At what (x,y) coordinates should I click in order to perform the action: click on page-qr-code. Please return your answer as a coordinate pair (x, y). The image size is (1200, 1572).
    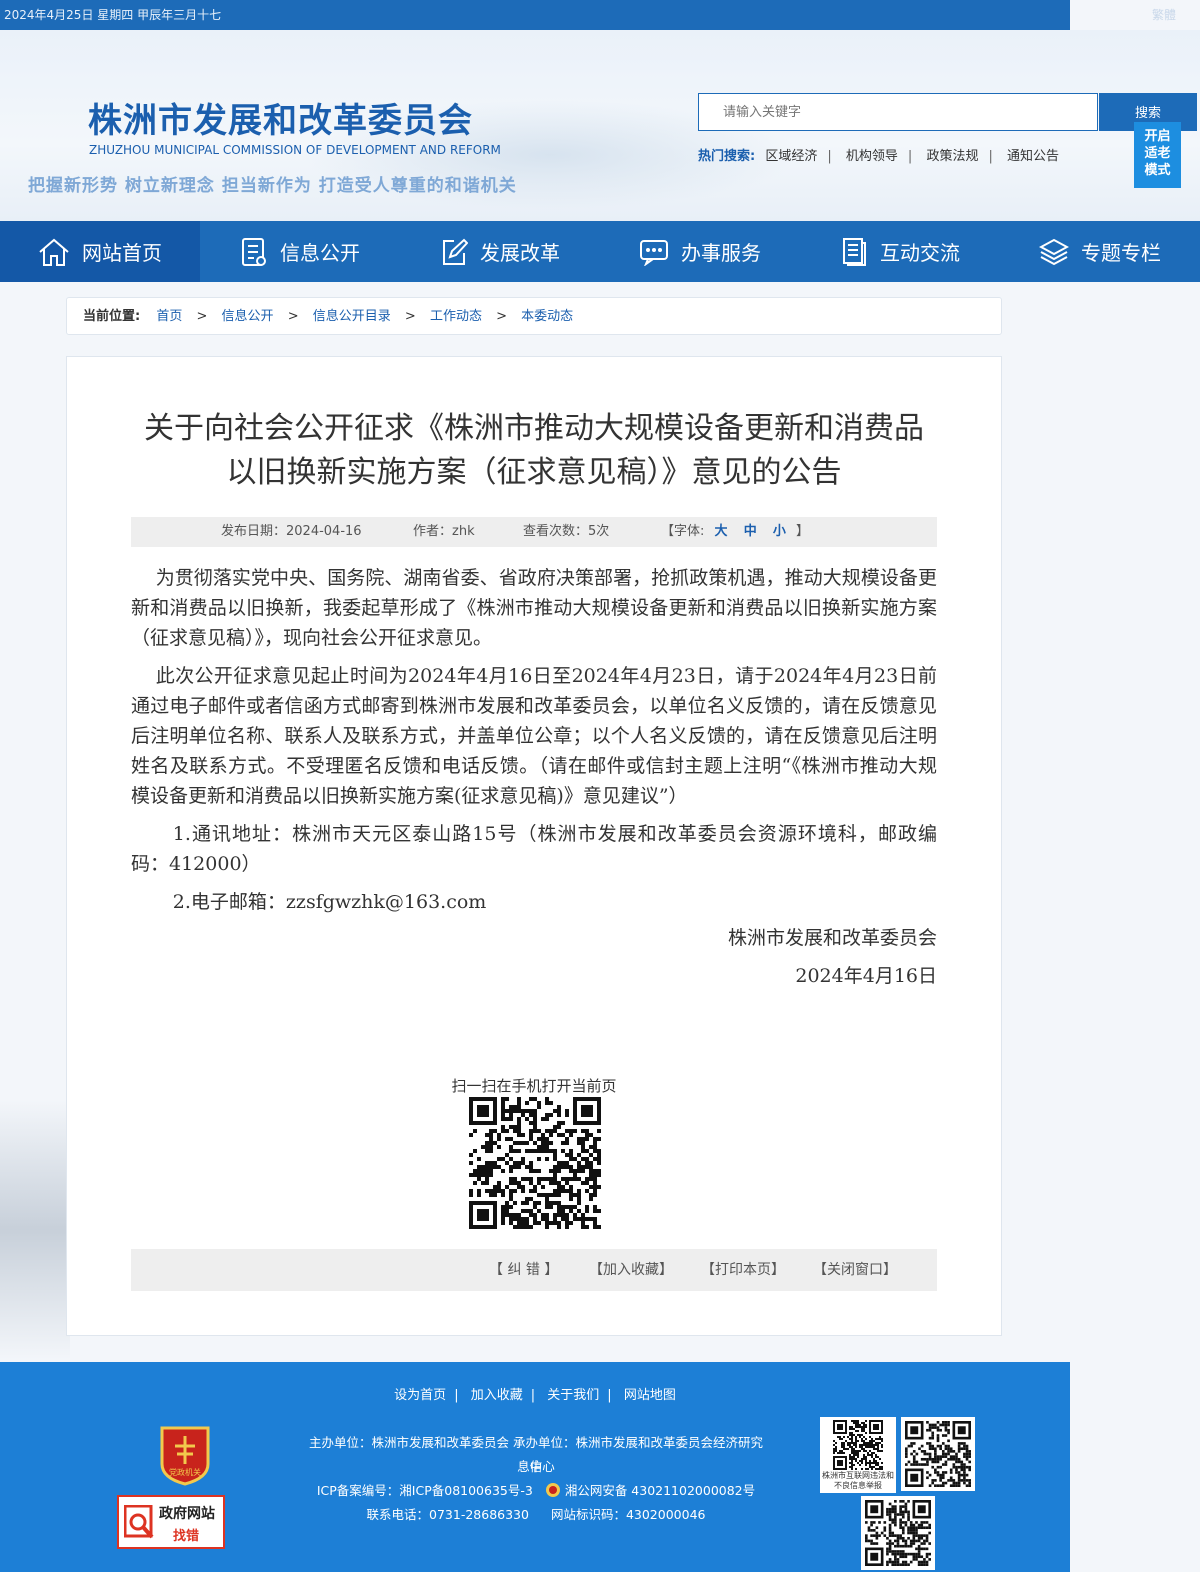
    Looking at the image, I should click on (535, 1163).